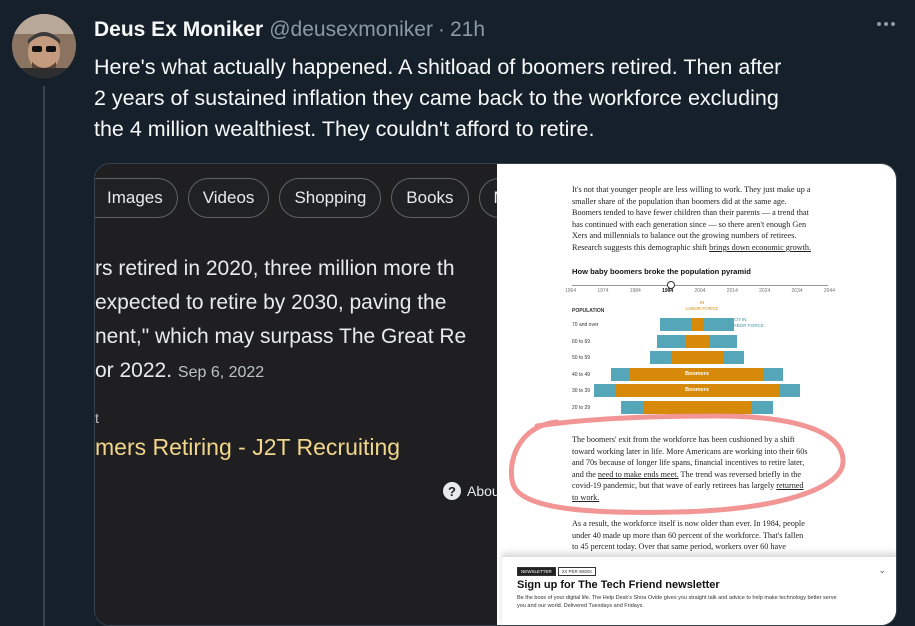 The image size is (915, 626). I want to click on newsletter-badges: NEWSLETTER 2X PER WEEK, so click(557, 571).